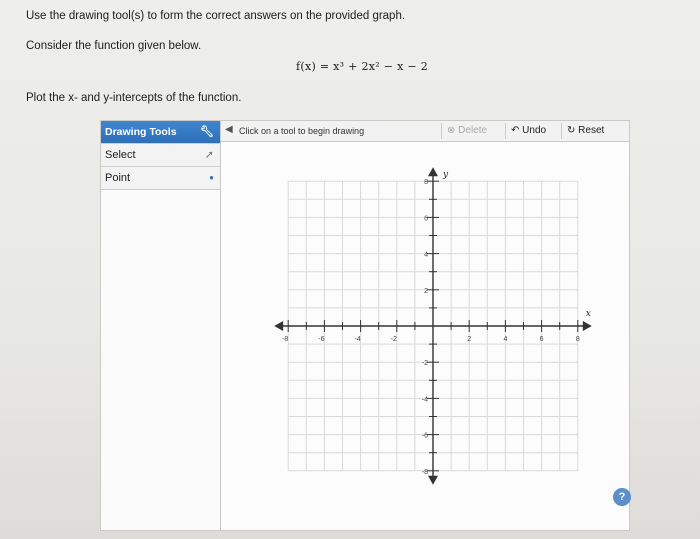 Image resolution: width=700 pixels, height=539 pixels. Describe the element at coordinates (141, 132) in the screenshot. I see `drawing-tools-title: Drawing Tools` at that location.